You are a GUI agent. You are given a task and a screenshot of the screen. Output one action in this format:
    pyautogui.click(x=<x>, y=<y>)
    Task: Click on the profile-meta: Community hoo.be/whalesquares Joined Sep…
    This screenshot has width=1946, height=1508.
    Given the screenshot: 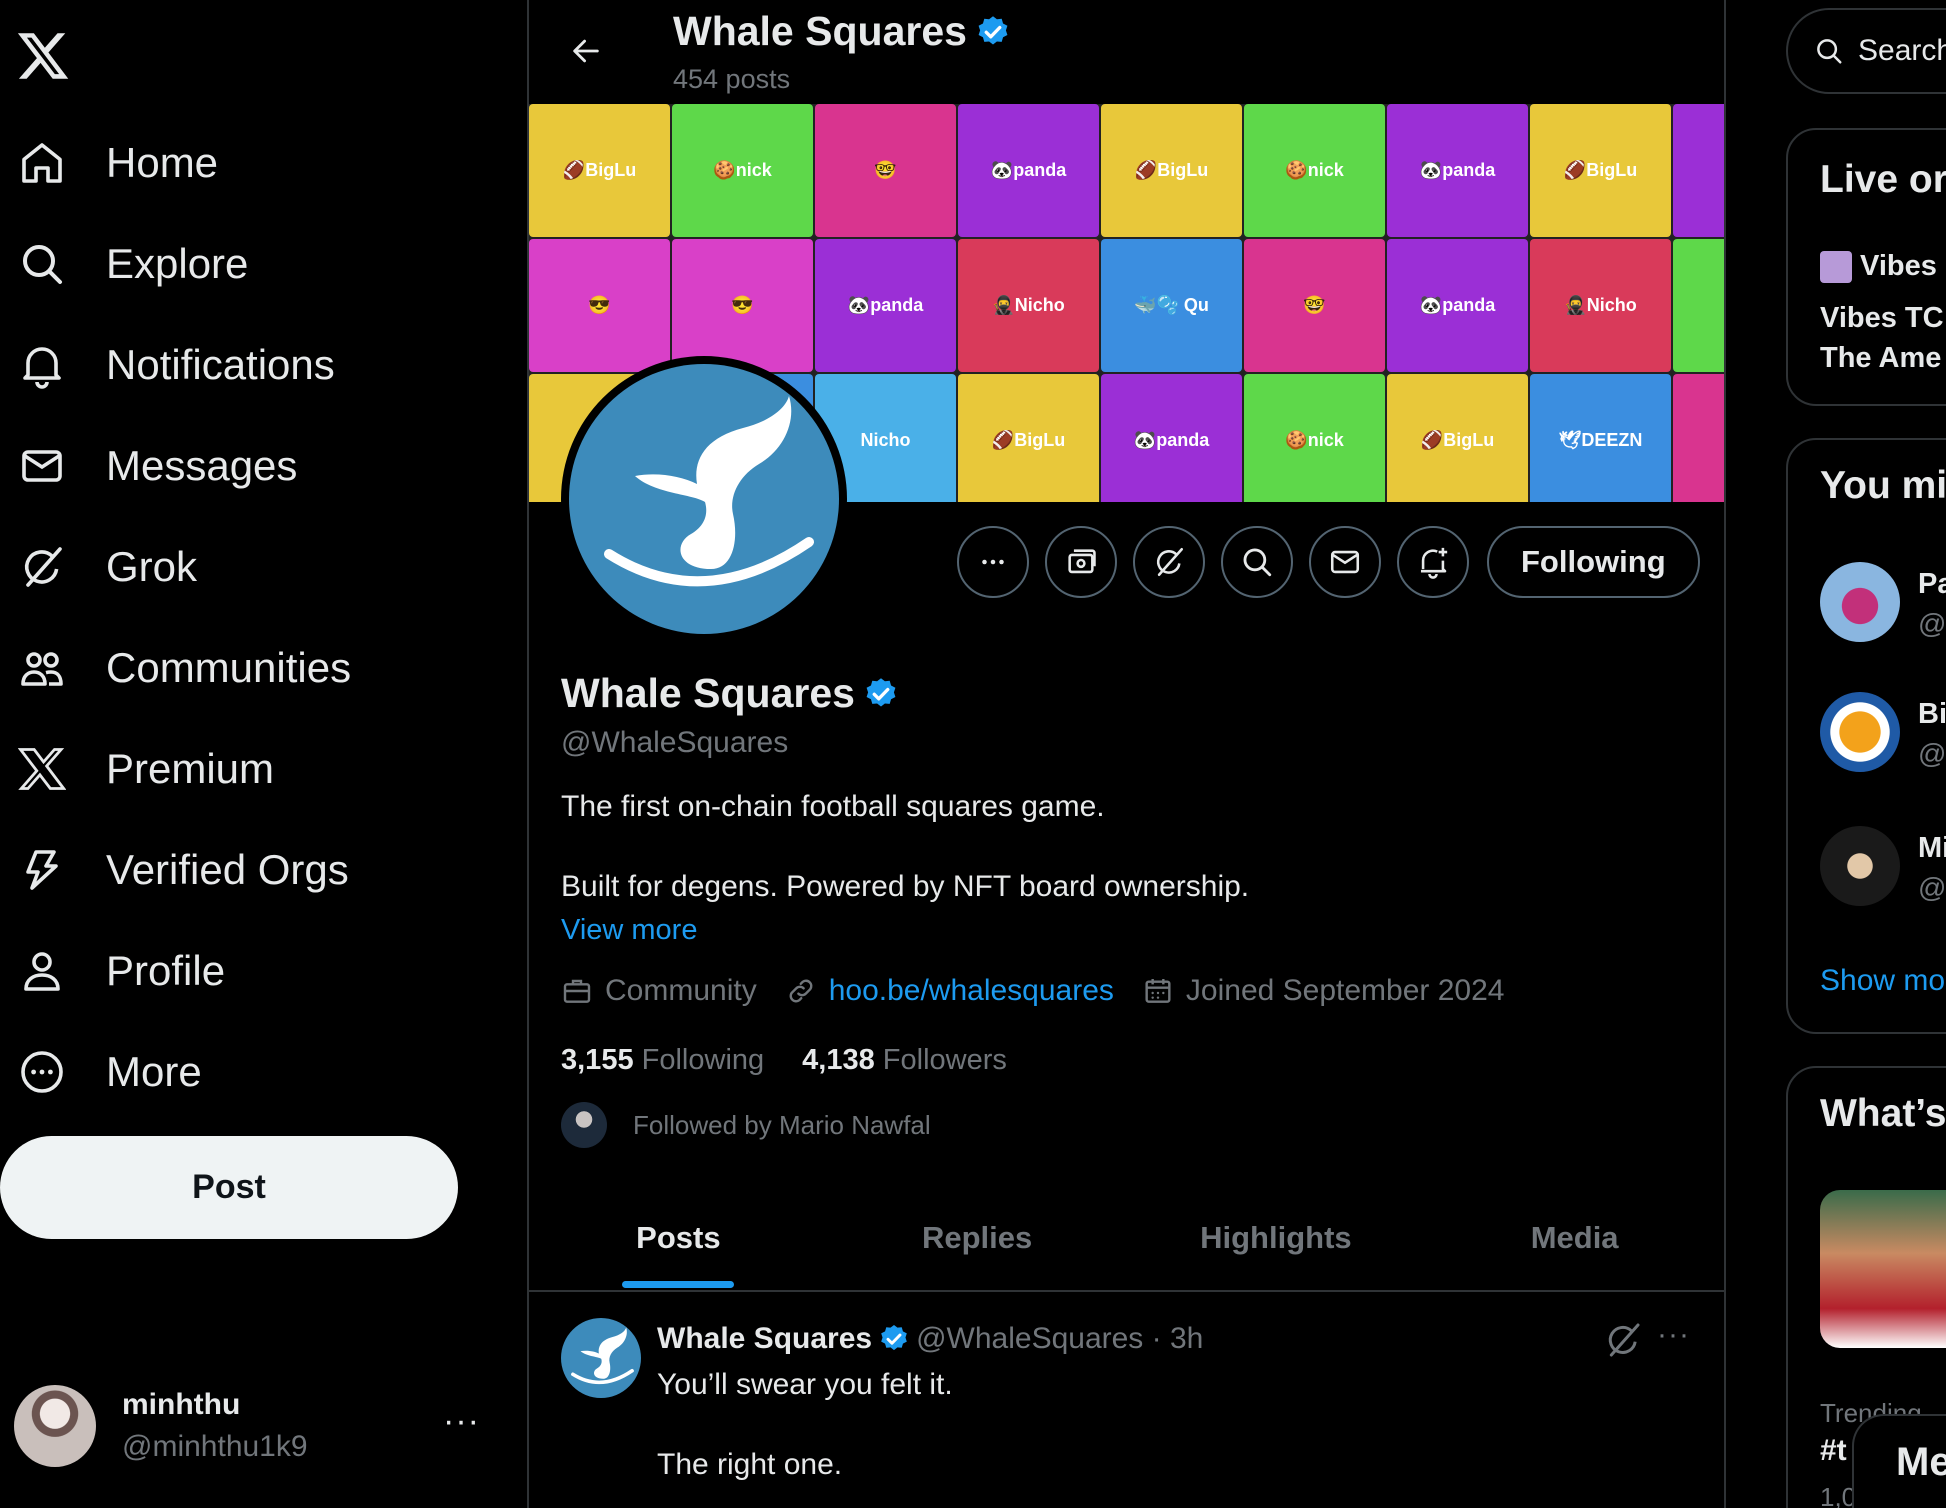 What is the action you would take?
    pyautogui.click(x=1046, y=991)
    